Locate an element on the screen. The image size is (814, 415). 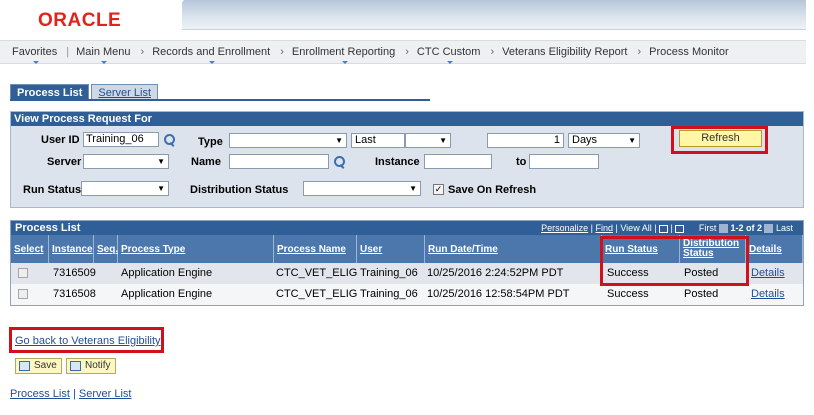
last-number-input: 1 is located at coordinates (525, 140).